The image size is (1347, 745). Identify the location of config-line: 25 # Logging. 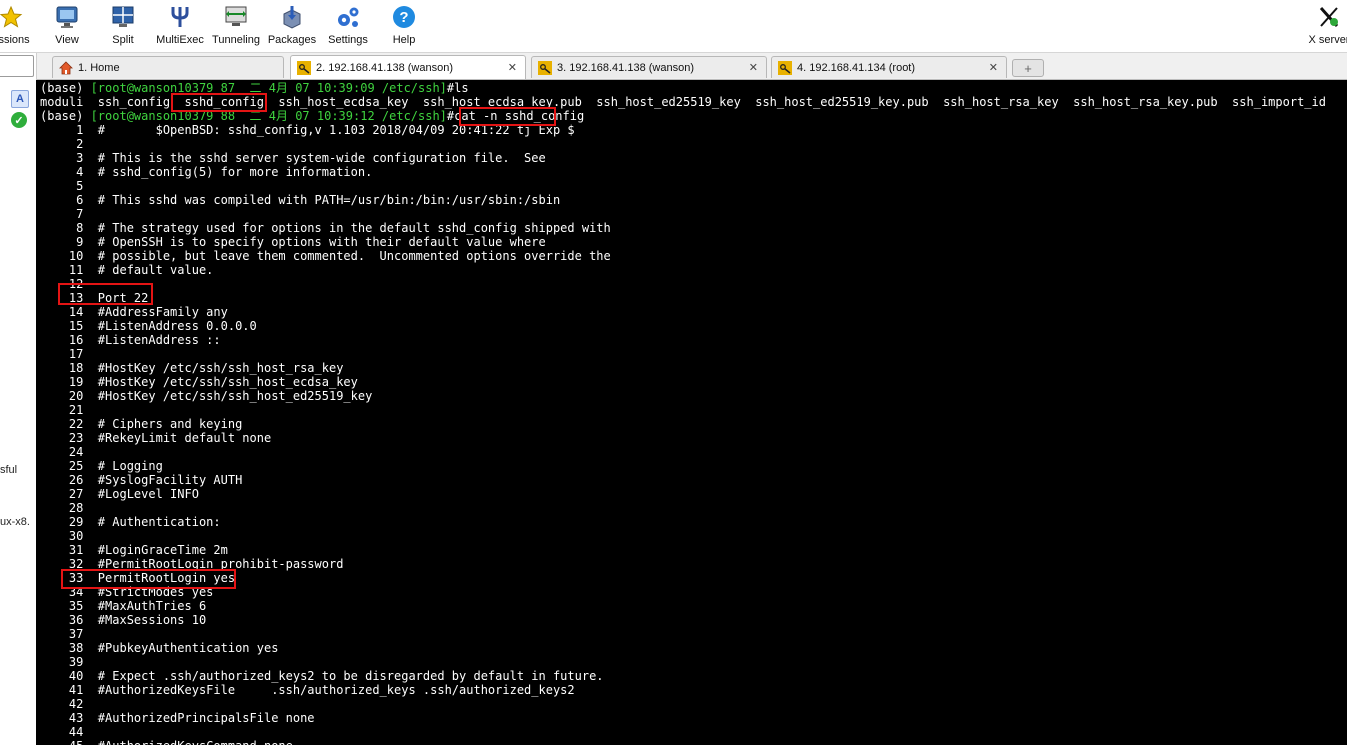
(101, 466).